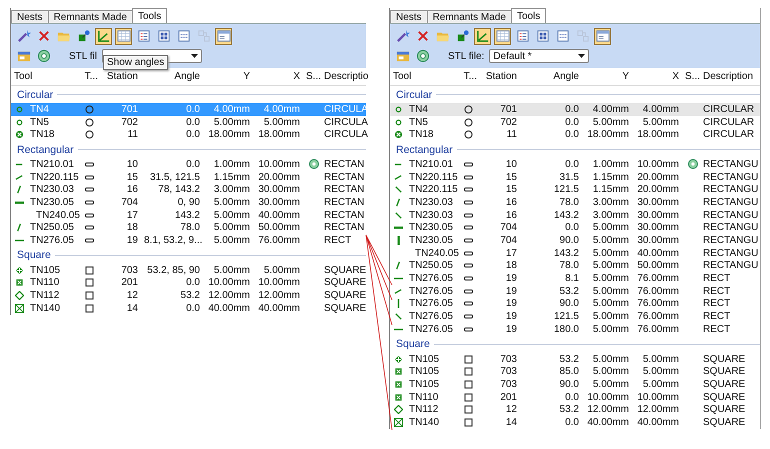  What do you see at coordinates (52, 164) in the screenshot?
I see `tool-name: TN210.01` at bounding box center [52, 164].